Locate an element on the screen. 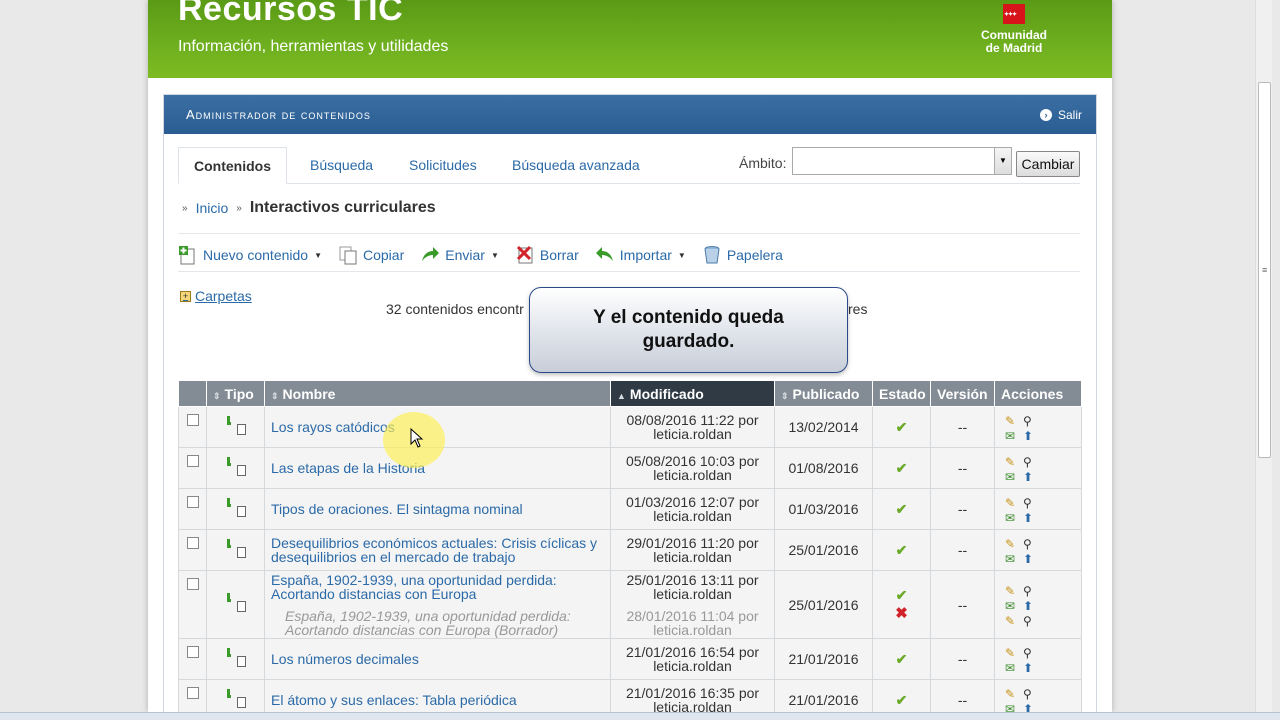  tab-busqueda: Búsqueda is located at coordinates (341, 165).